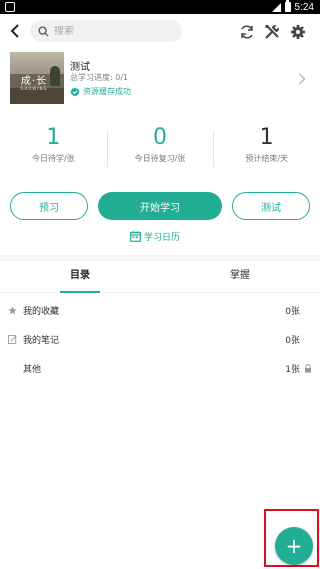 Image resolution: width=320 pixels, height=569 pixels. What do you see at coordinates (160, 368) in the screenshot?
I see `list-item-other: 其他 1张` at bounding box center [160, 368].